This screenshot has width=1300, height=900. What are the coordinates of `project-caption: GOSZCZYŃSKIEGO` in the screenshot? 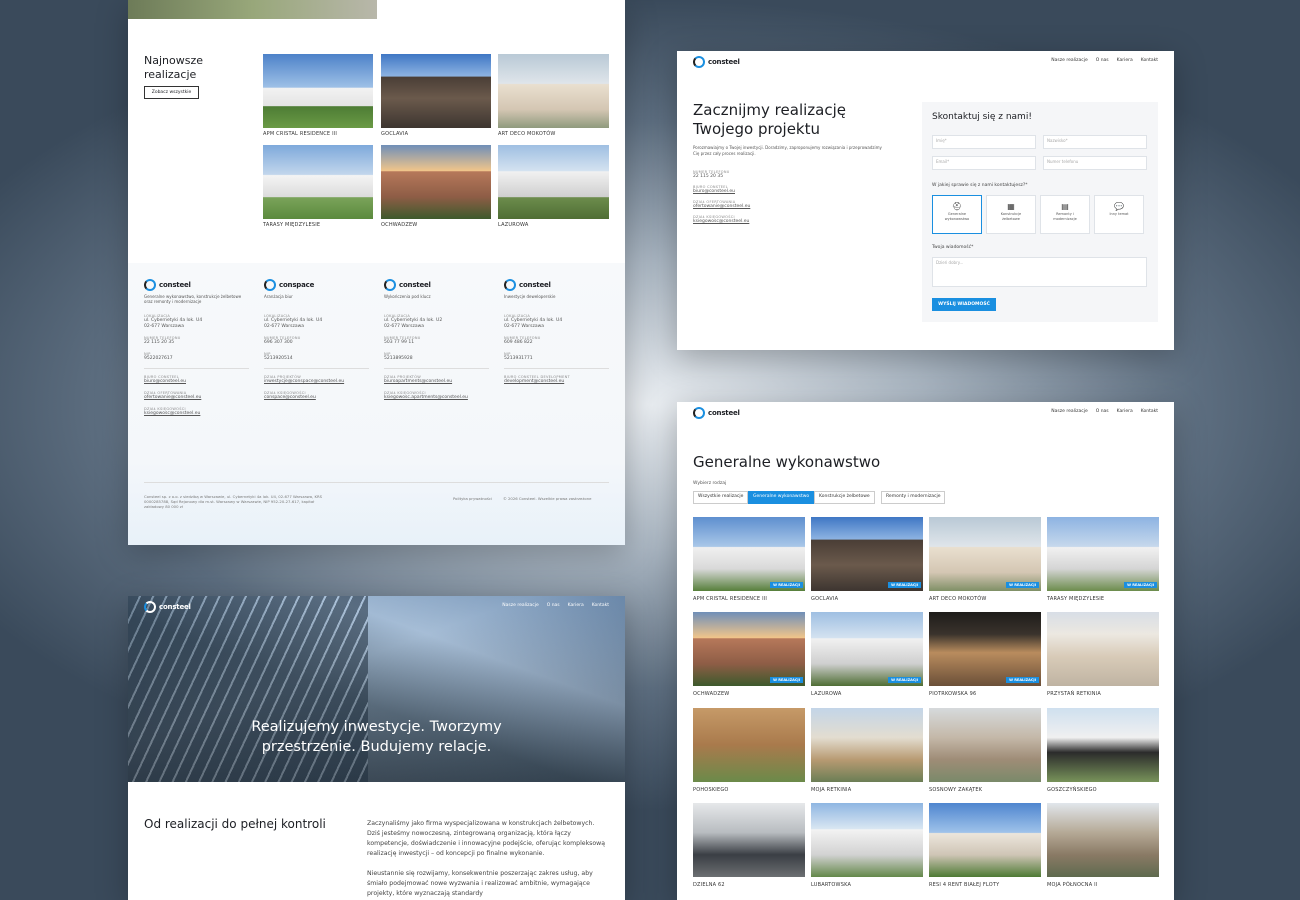 It's located at (1072, 790).